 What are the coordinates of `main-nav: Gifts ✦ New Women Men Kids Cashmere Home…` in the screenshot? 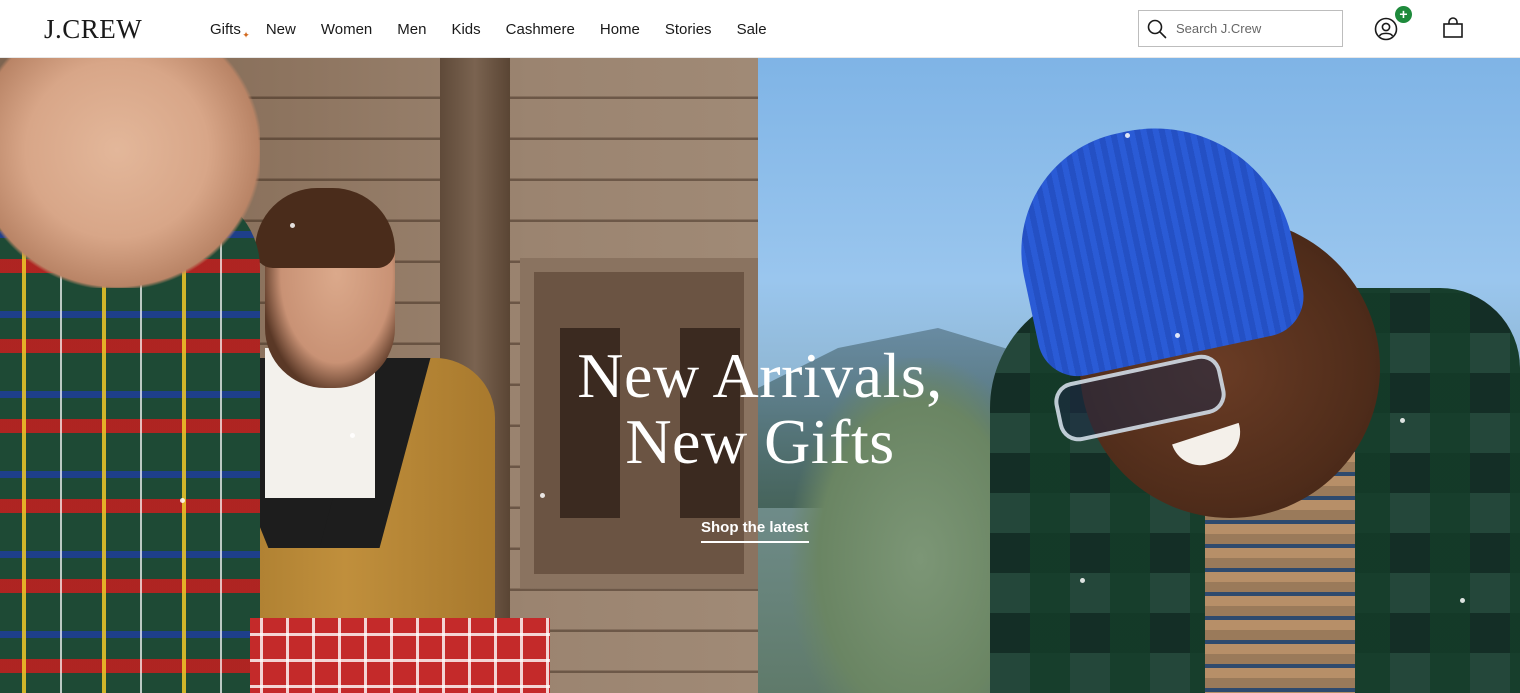 It's located at (501, 29).